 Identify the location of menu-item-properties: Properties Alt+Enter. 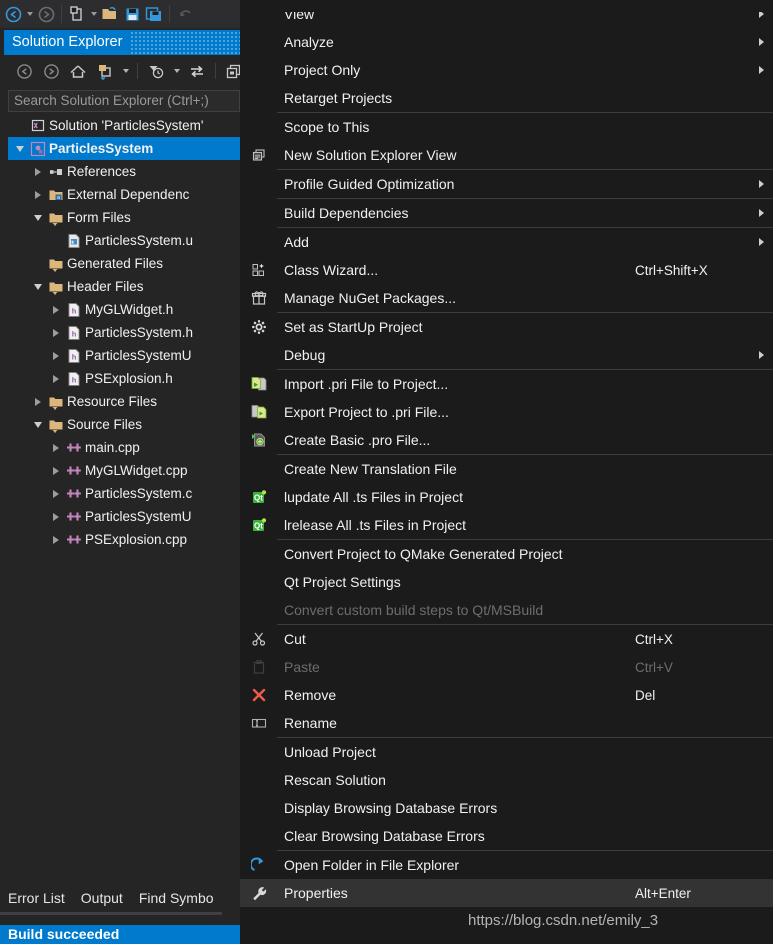
(506, 893).